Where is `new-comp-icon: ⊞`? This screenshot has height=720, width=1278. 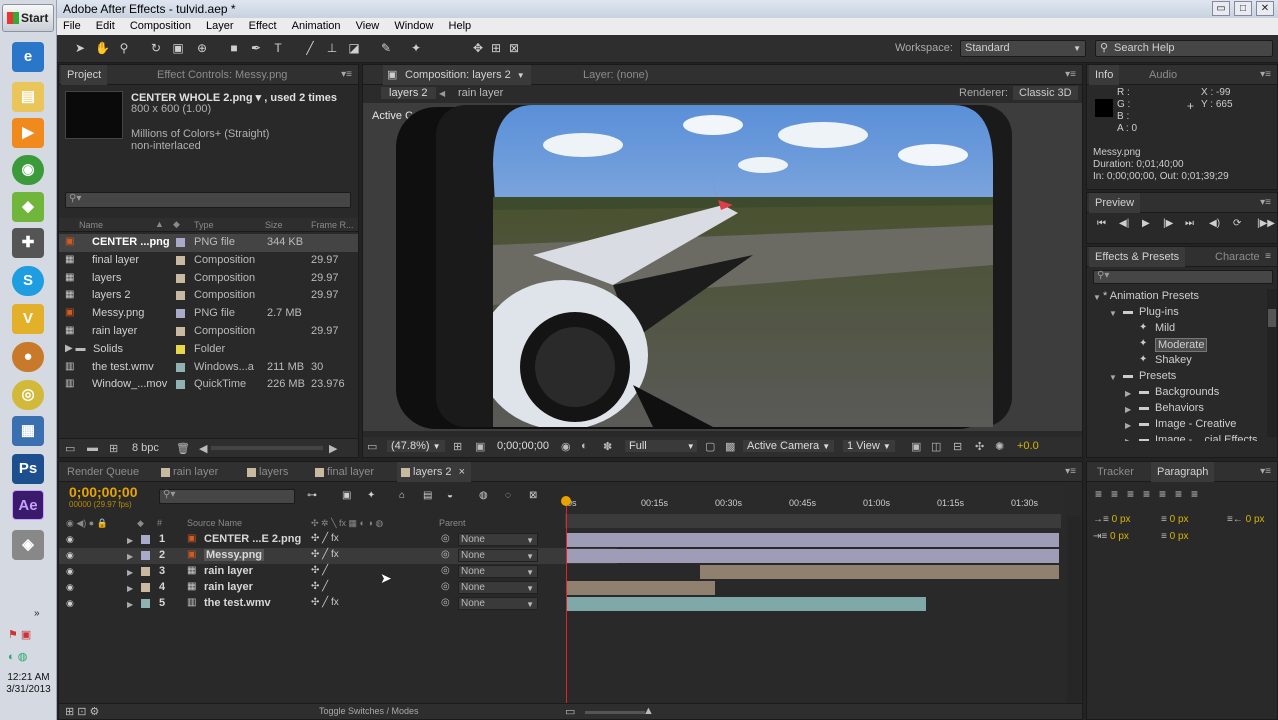
new-comp-icon: ⊞ is located at coordinates (113, 448).